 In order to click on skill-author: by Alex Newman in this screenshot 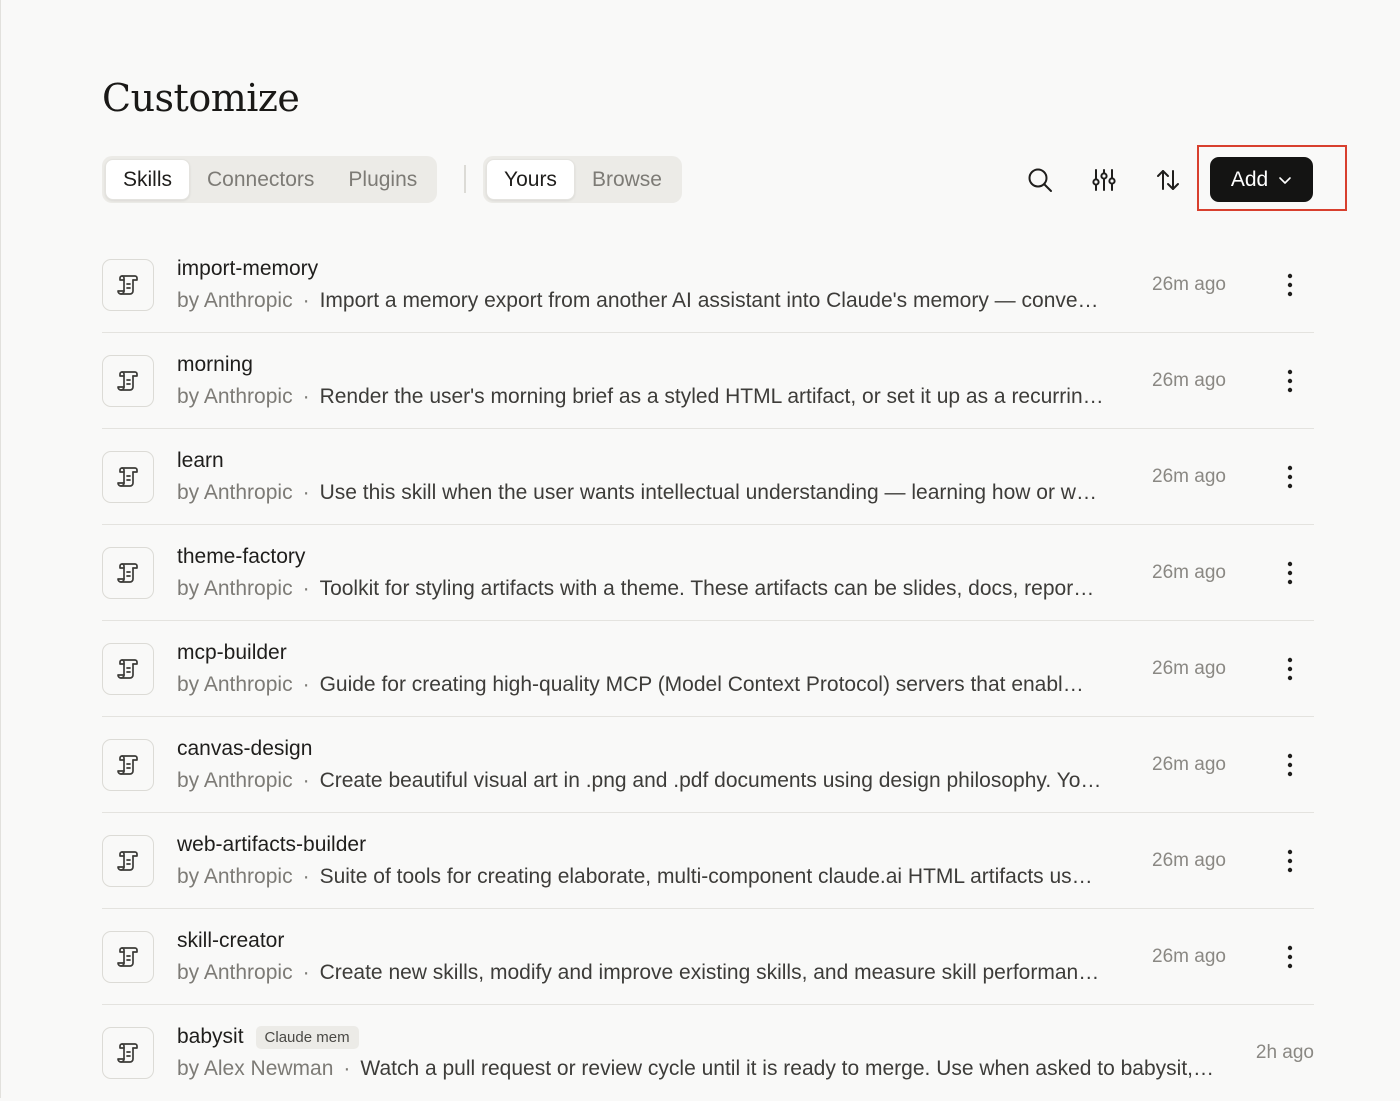, I will do `click(255, 1068)`.